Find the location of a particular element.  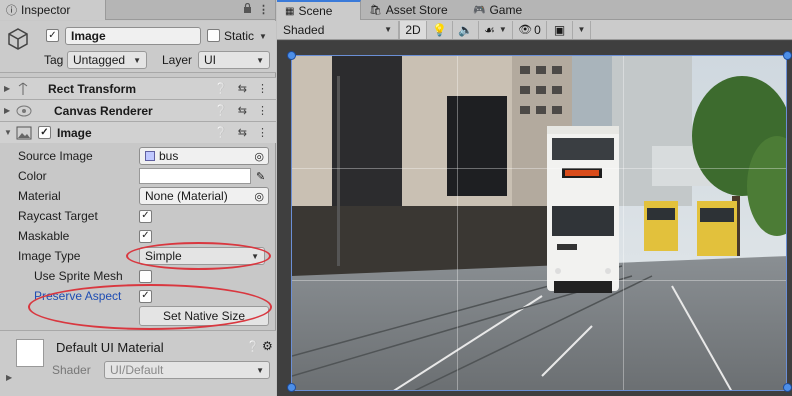

raycast-target-label: Raycast Target is located at coordinates (58, 216).